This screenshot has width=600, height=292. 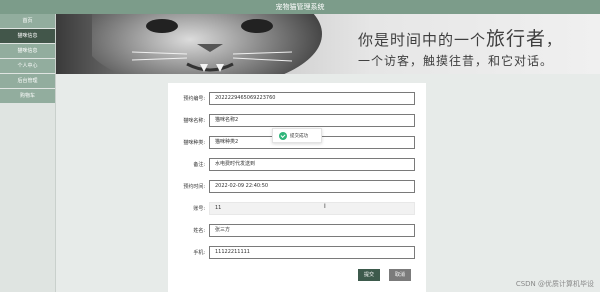 I want to click on form-row-account: 账号: 11, so click(x=297, y=208).